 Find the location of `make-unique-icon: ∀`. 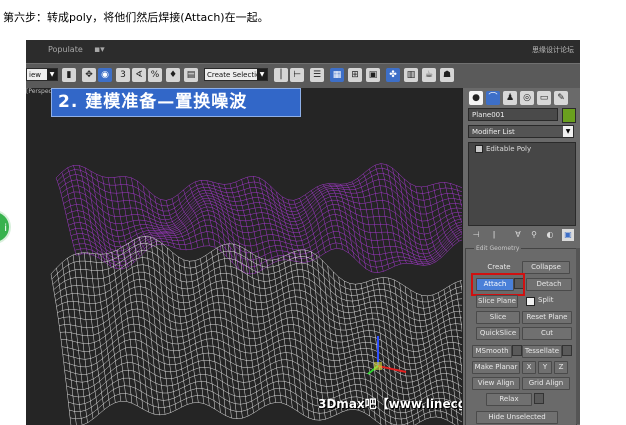

make-unique-icon: ∀ is located at coordinates (518, 235).